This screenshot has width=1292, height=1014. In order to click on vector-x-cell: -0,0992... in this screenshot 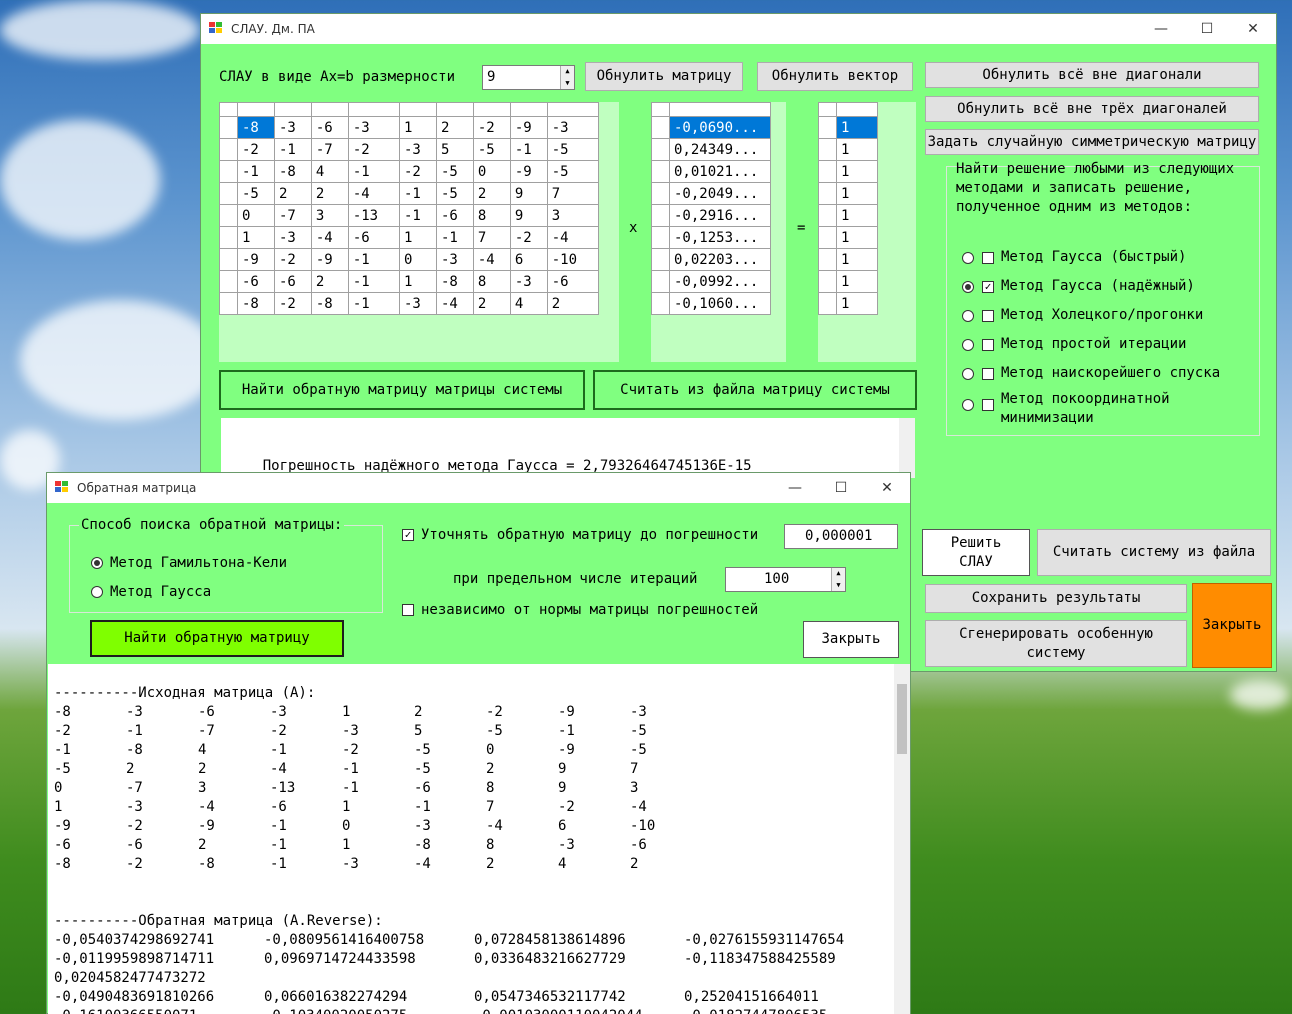, I will do `click(720, 281)`.